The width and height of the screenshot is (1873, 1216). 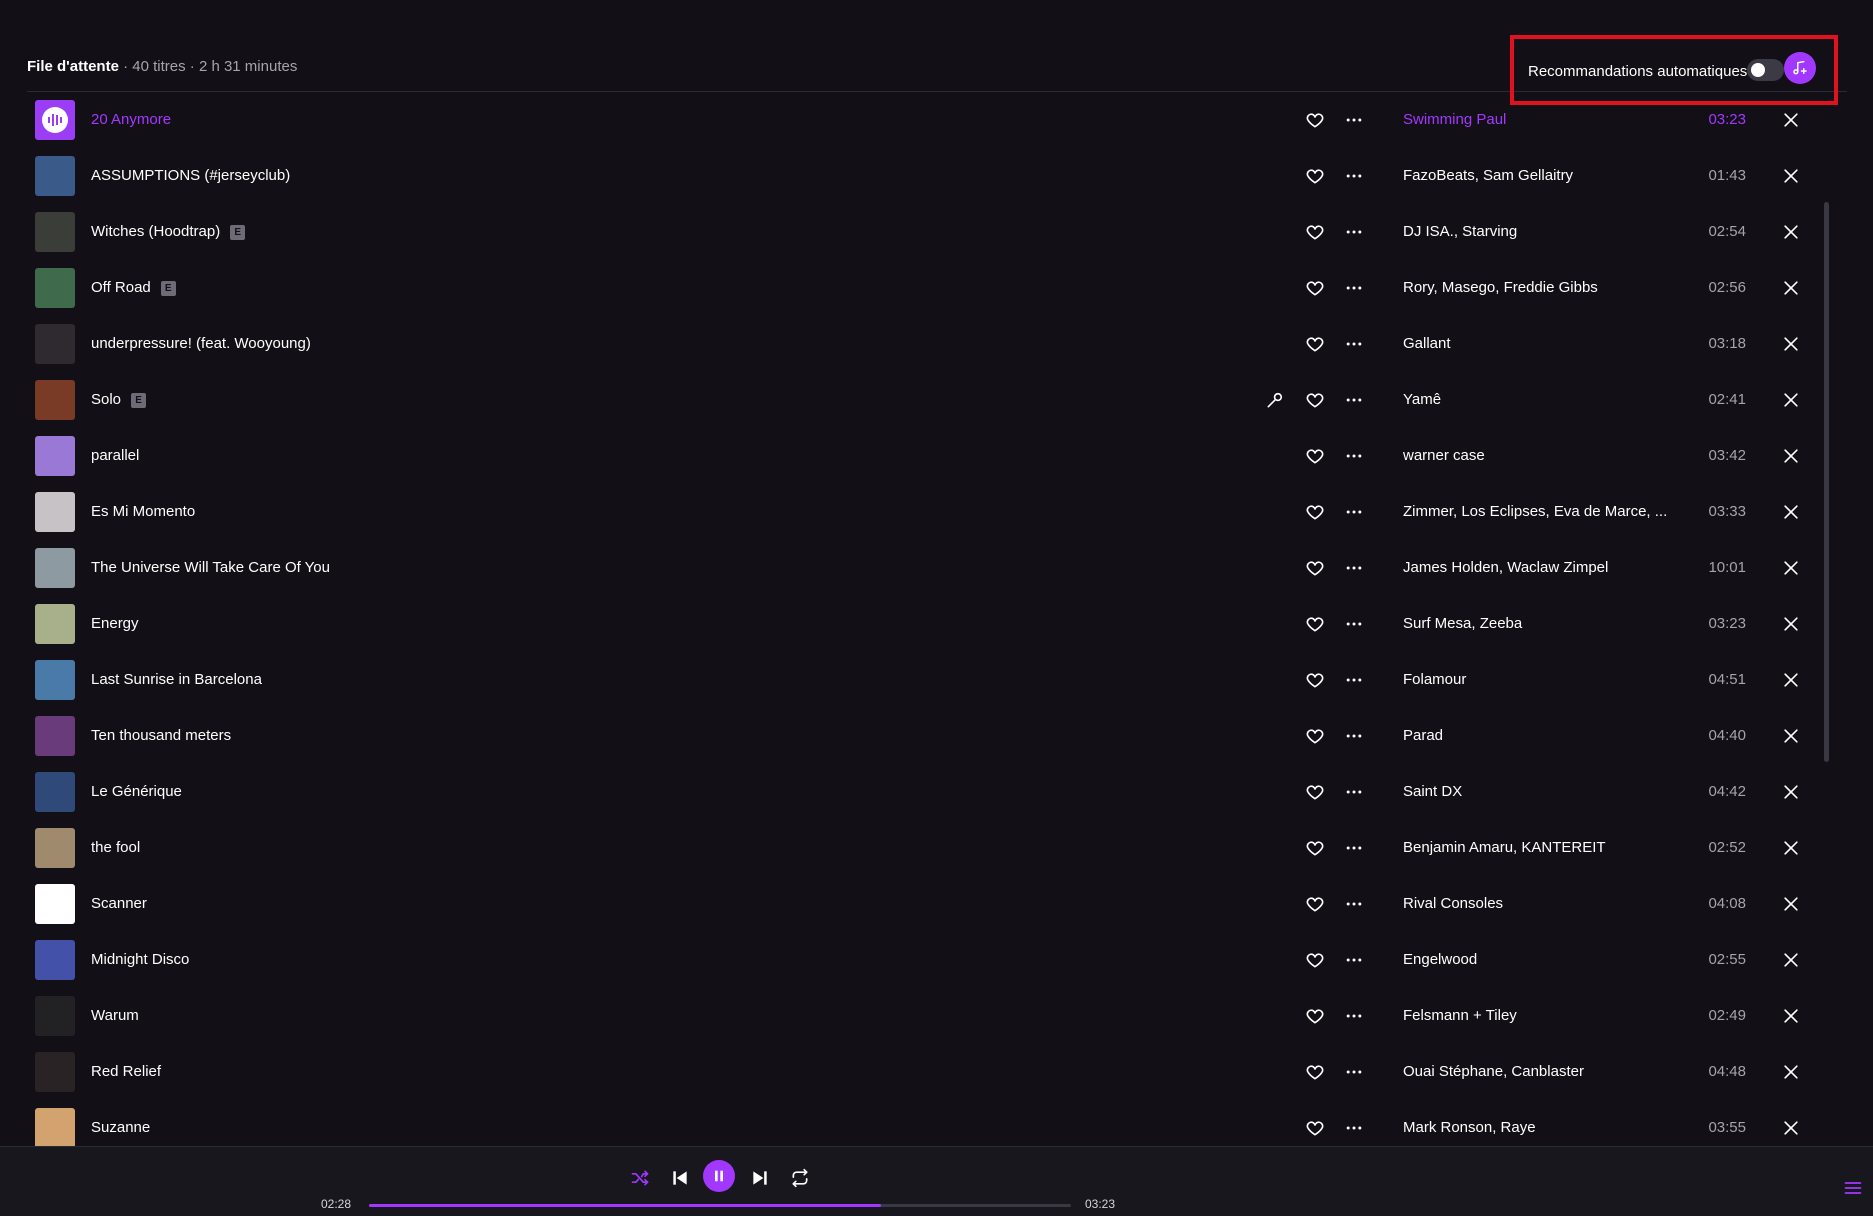 What do you see at coordinates (133, 287) in the screenshot?
I see `track-title: Off Road E` at bounding box center [133, 287].